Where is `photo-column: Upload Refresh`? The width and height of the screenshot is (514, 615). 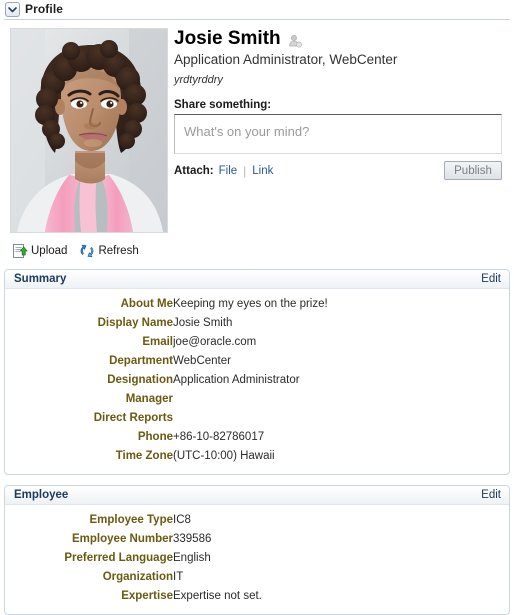
photo-column: Upload Refresh is located at coordinates (85, 143).